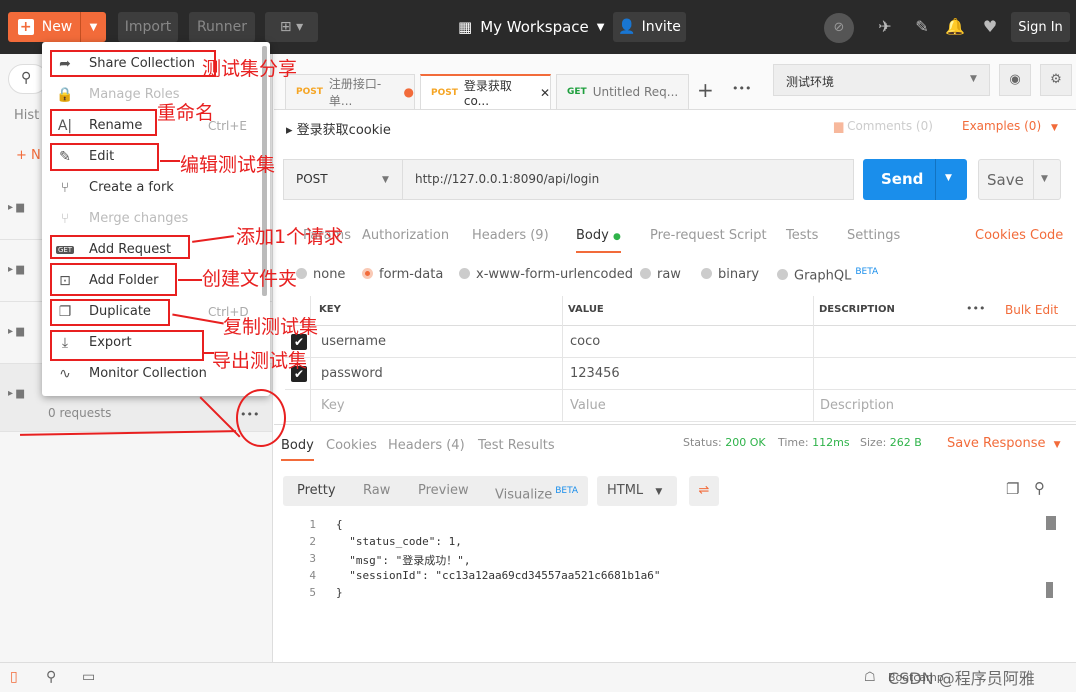  I want to click on send-button: Send ▼, so click(915, 179).